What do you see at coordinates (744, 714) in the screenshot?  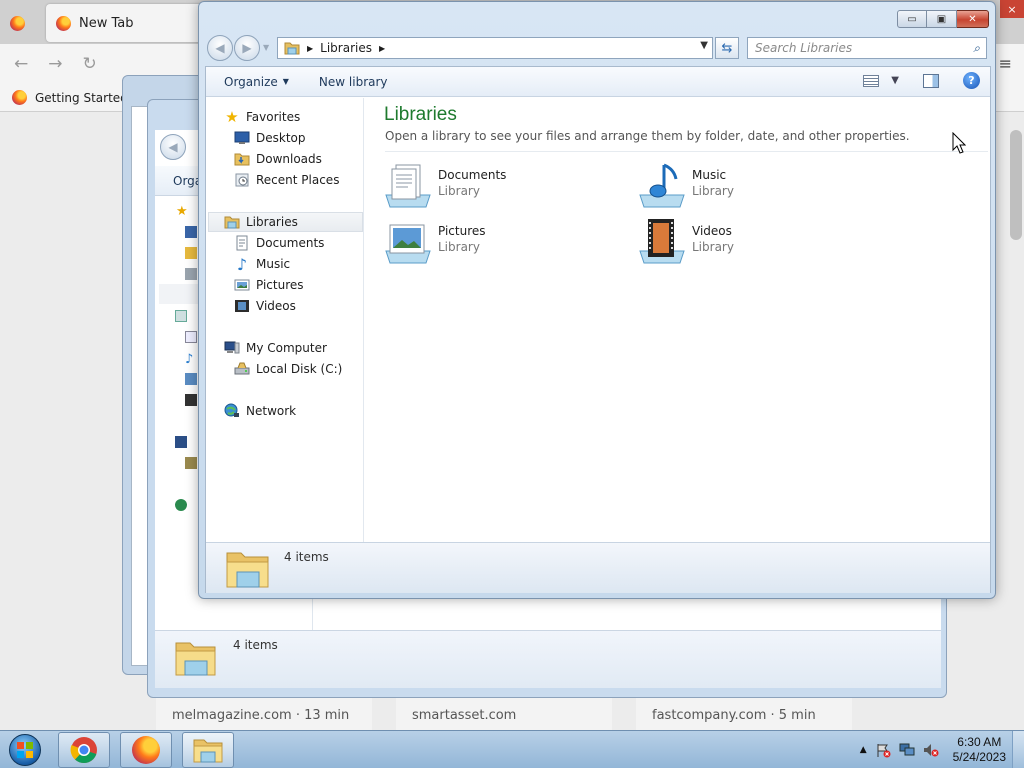 I see `story-card: fastcompany.com · 5 min` at bounding box center [744, 714].